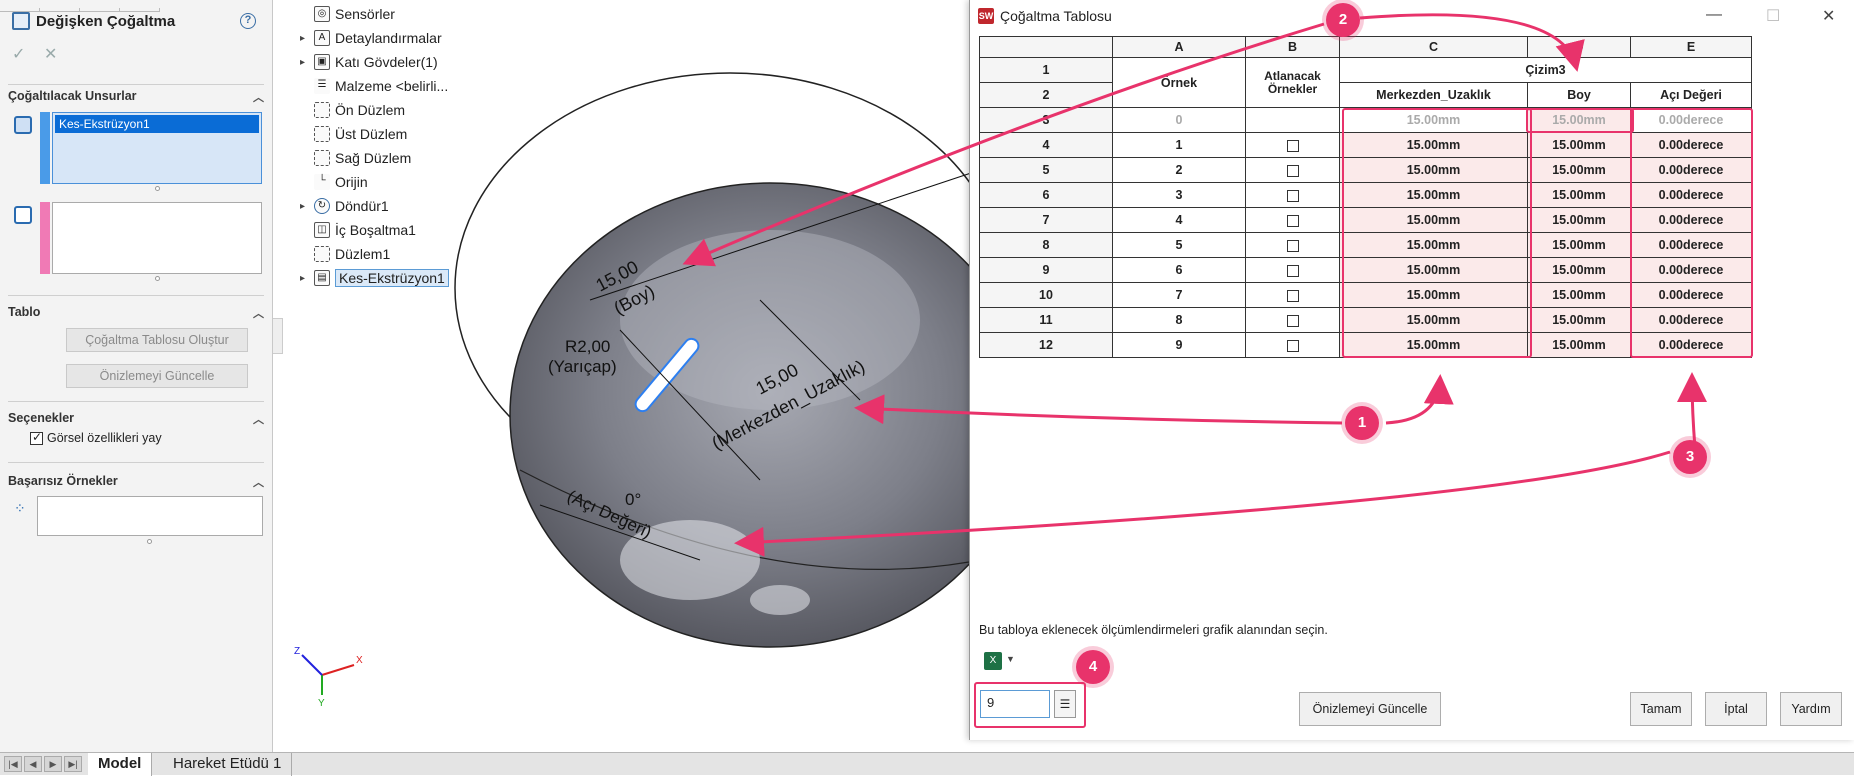 Image resolution: width=1854 pixels, height=776 pixels. I want to click on col-header-d: D, so click(1579, 47).